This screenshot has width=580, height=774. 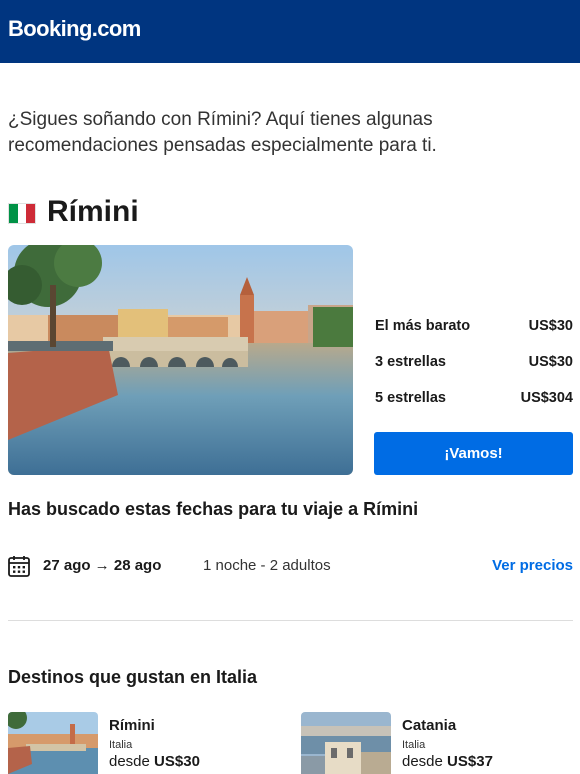 What do you see at coordinates (474, 326) in the screenshot?
I see `price-row-cheapest: El más barato US$30` at bounding box center [474, 326].